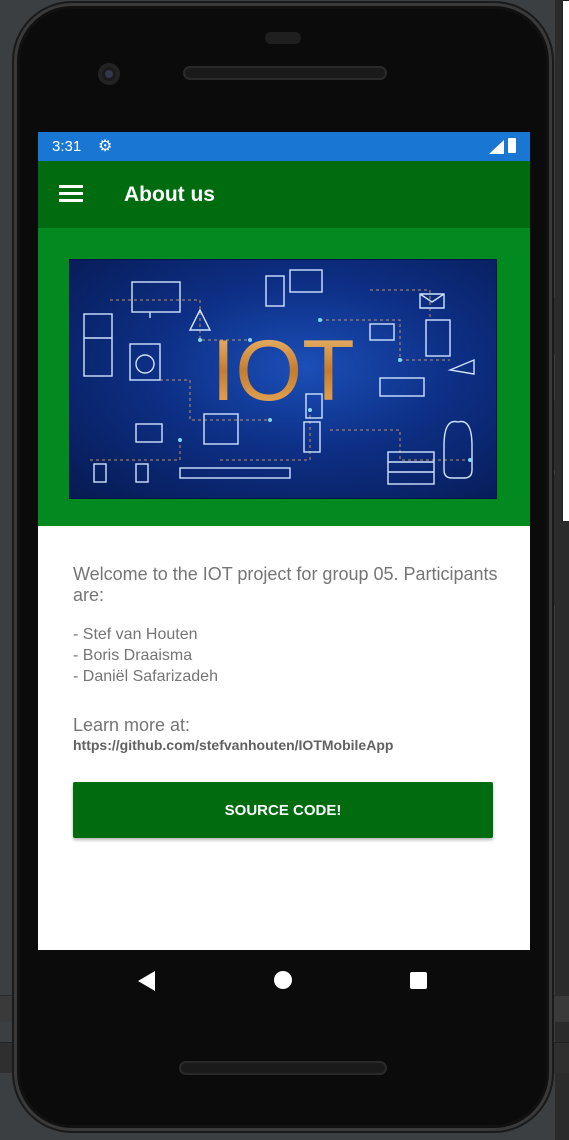  I want to click on earpiece-speaker, so click(285, 73).